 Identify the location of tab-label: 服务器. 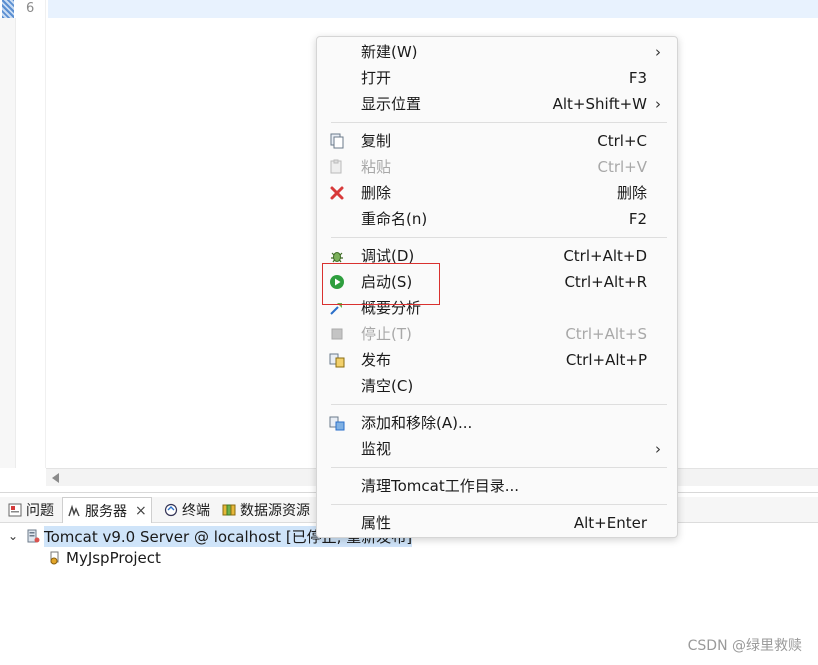
(106, 511).